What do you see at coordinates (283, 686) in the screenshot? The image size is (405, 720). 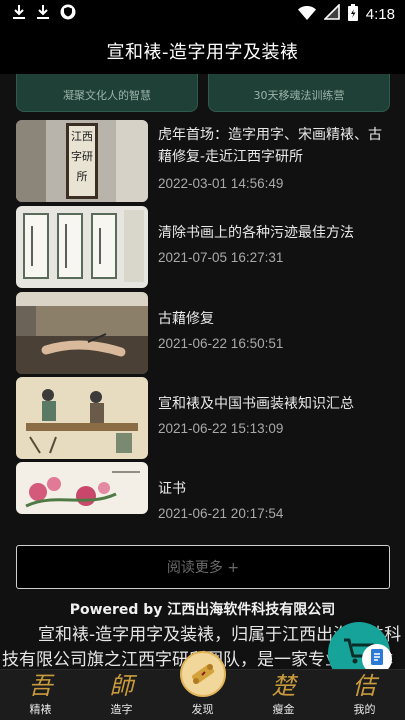 I see `chu-calligraphy-icon: 楚` at bounding box center [283, 686].